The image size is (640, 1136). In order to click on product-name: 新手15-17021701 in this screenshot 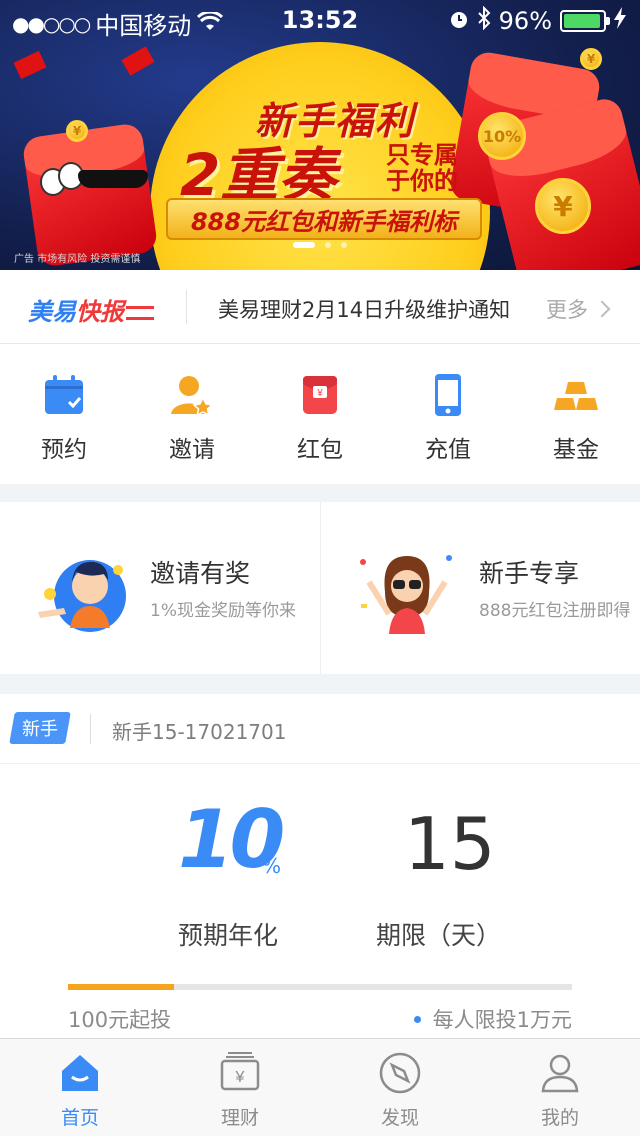, I will do `click(199, 732)`.